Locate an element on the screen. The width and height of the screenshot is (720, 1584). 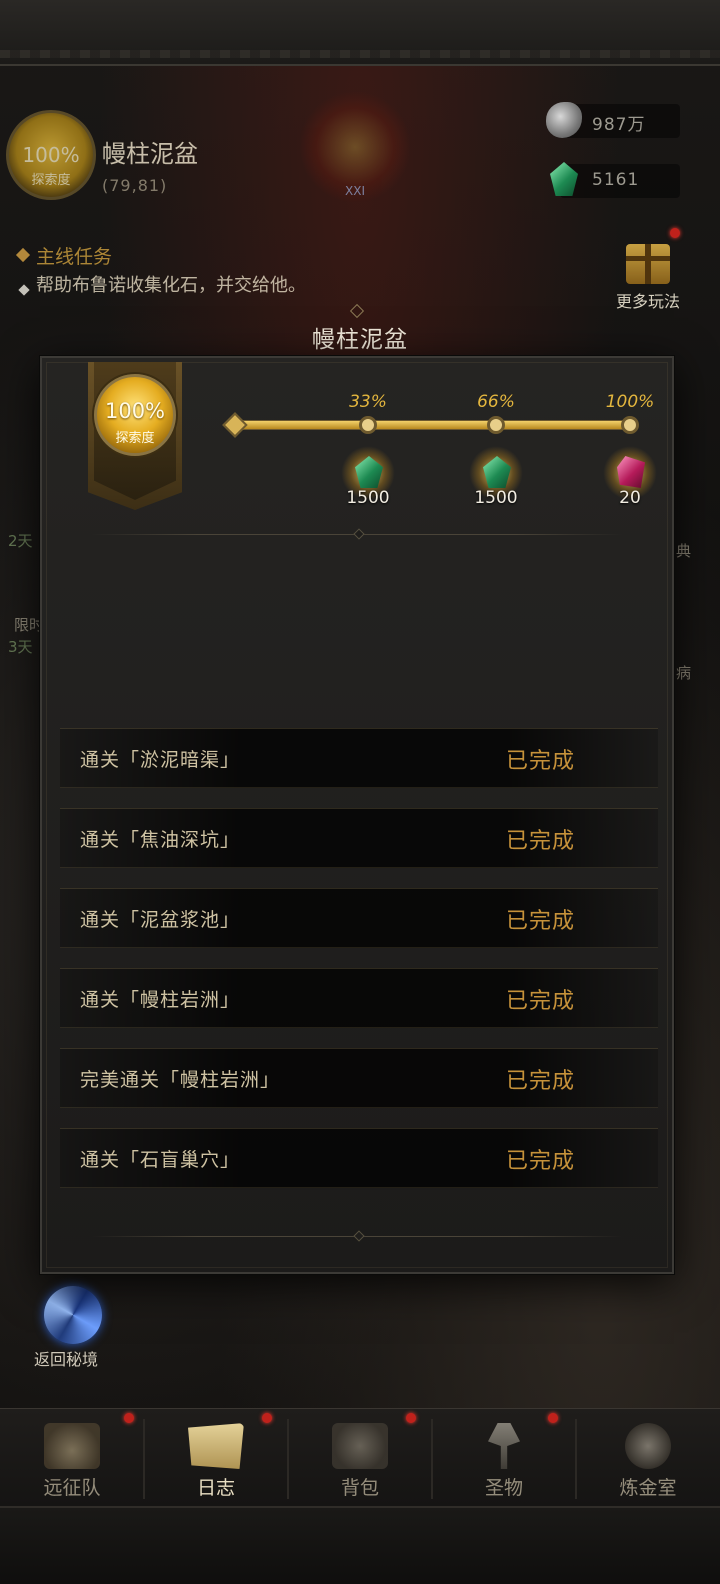
nav-label: 背包 is located at coordinates (359, 1488).